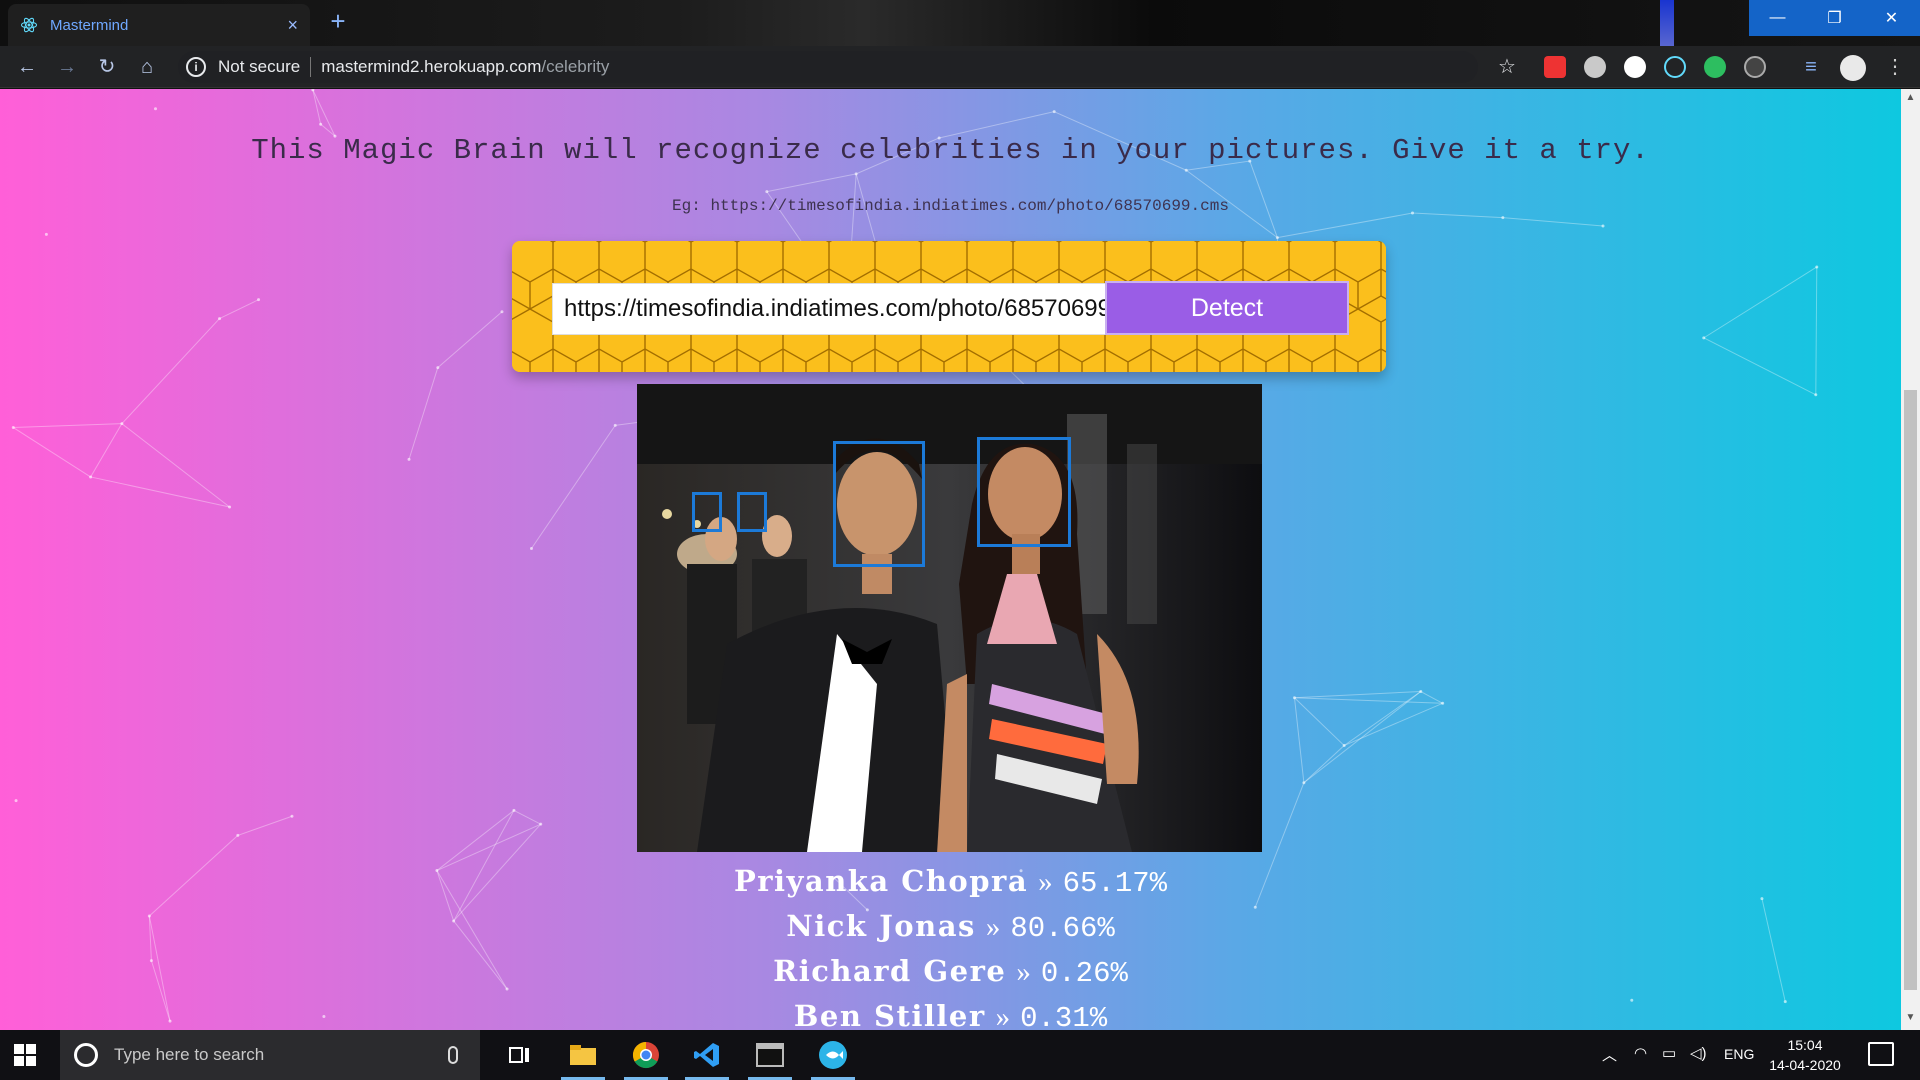 The width and height of the screenshot is (1920, 1080). Describe the element at coordinates (270, 1055) in the screenshot. I see `taskbar-search-box: Type here to search` at that location.